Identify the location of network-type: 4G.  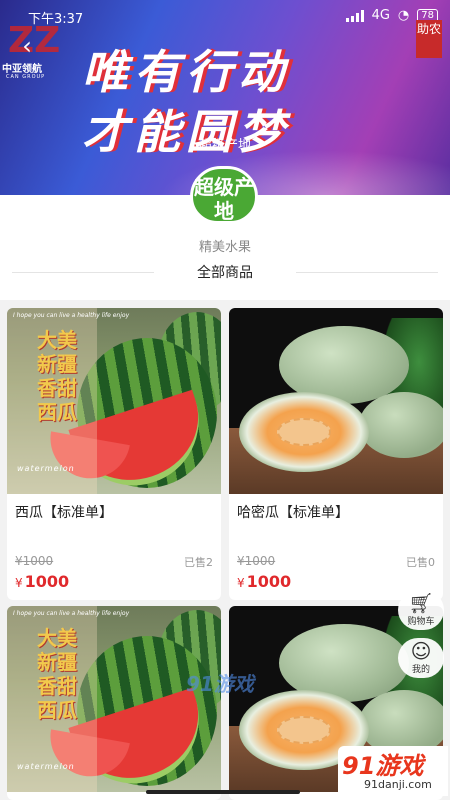
(380, 15).